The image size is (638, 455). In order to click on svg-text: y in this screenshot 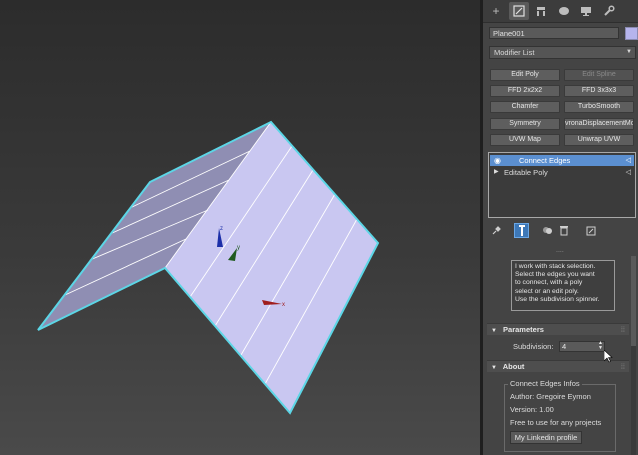, I will do `click(238, 248)`.